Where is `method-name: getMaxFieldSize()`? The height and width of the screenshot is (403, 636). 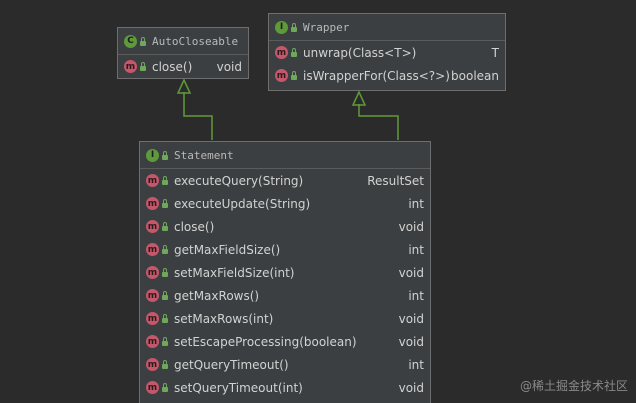
method-name: getMaxFieldSize() is located at coordinates (227, 249).